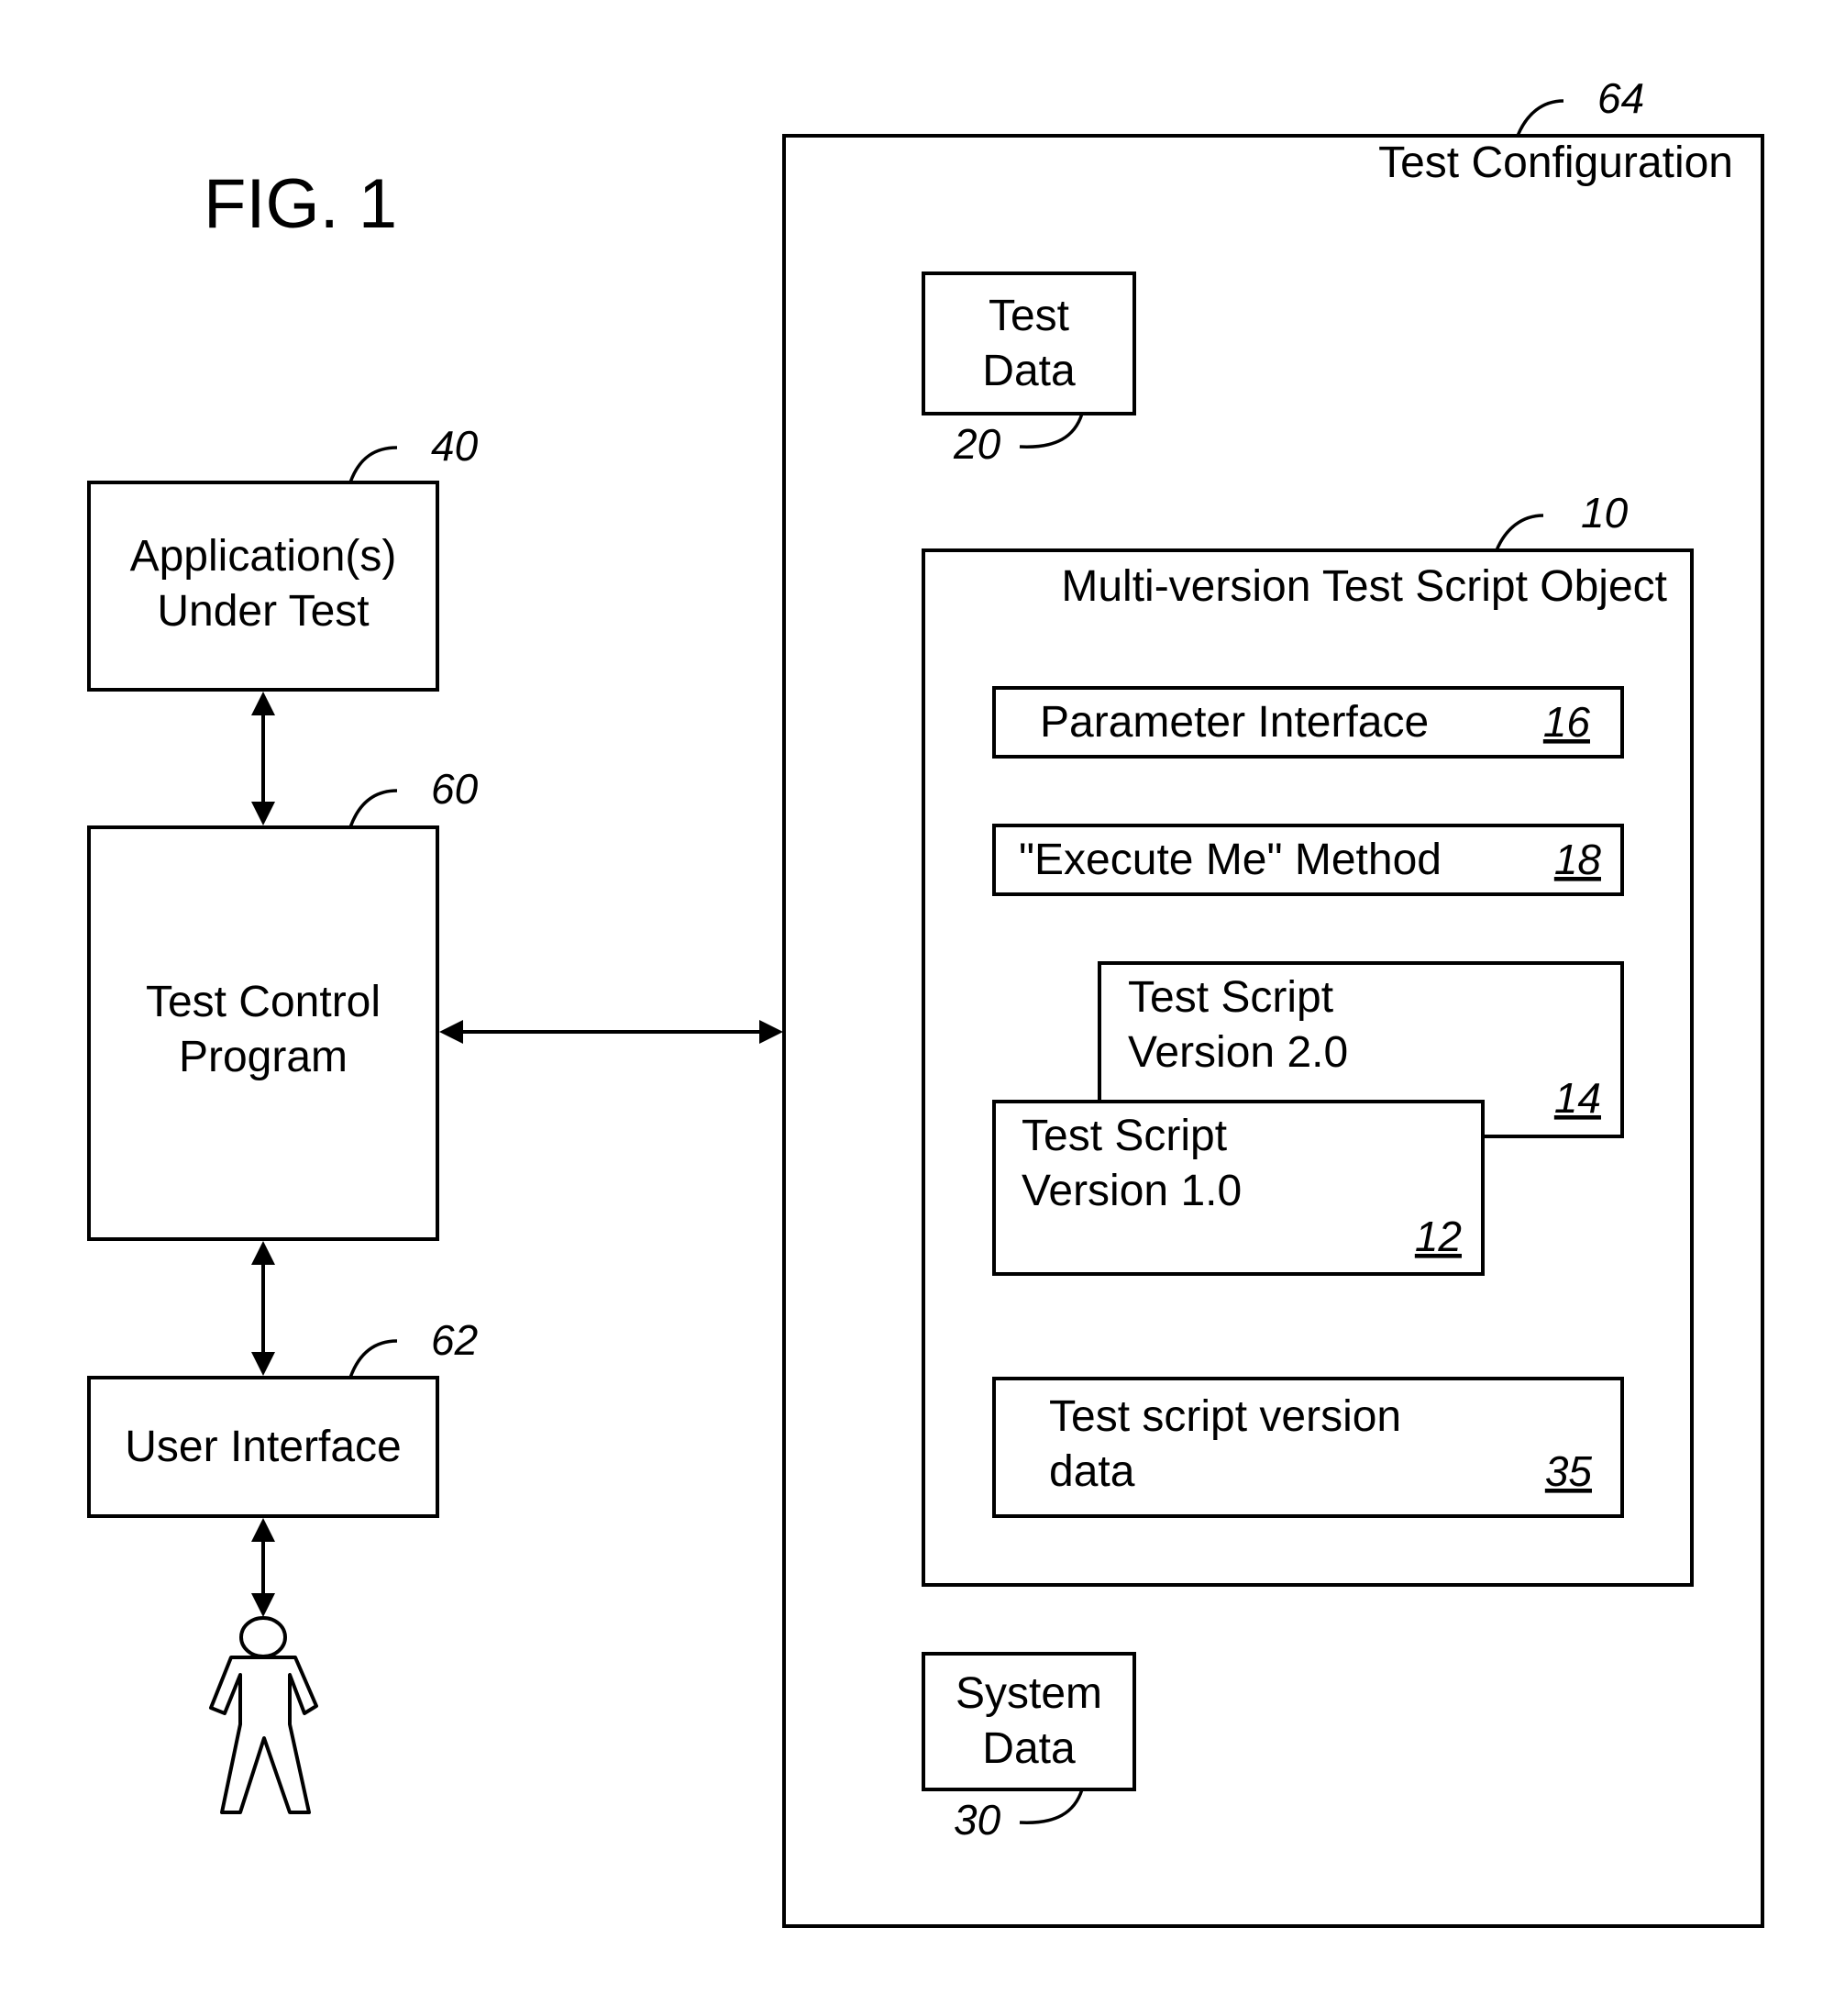  Describe the element at coordinates (1577, 1098) in the screenshot. I see `ref-14: 14` at that location.